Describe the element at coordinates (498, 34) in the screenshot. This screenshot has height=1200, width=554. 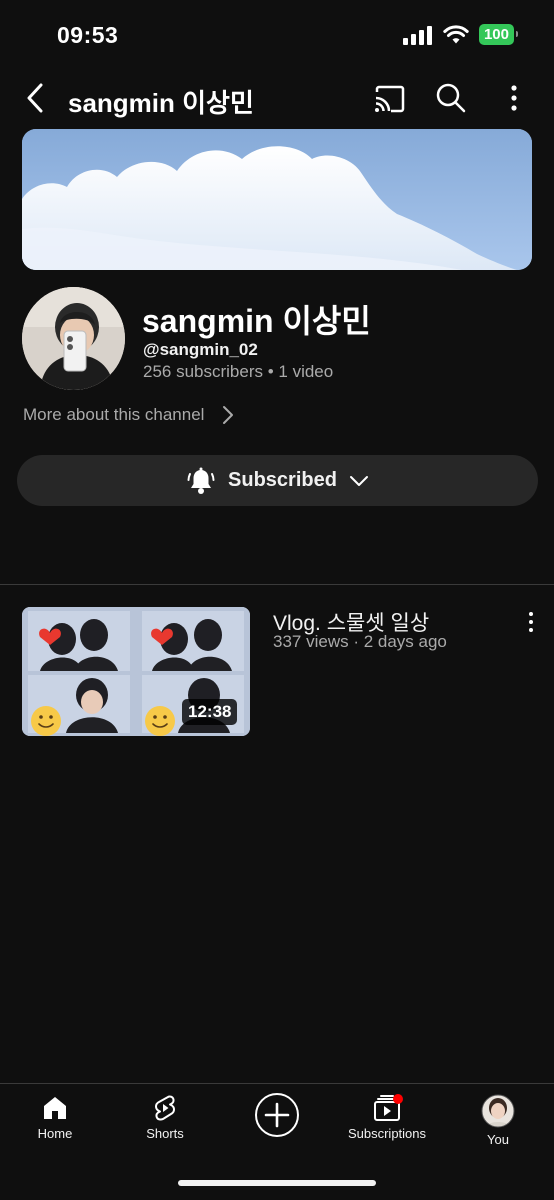
I see `battery-indicator: 100` at that location.